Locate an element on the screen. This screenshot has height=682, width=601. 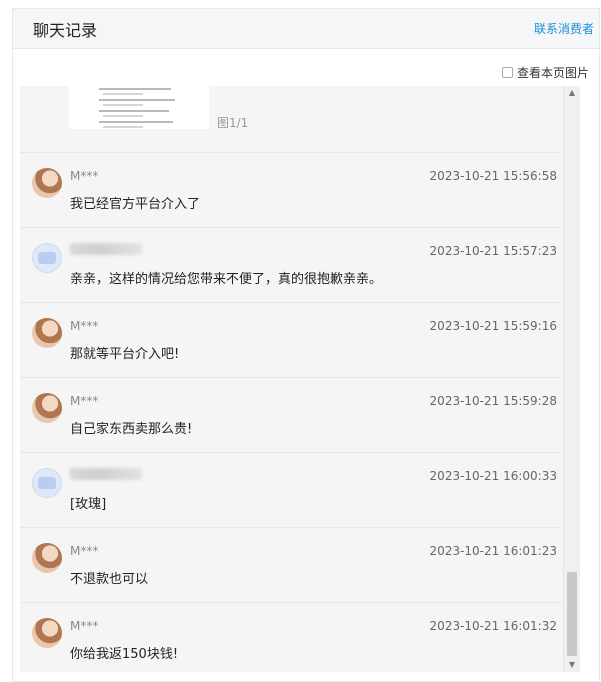
view-page-images-checkbox is located at coordinates (507, 72).